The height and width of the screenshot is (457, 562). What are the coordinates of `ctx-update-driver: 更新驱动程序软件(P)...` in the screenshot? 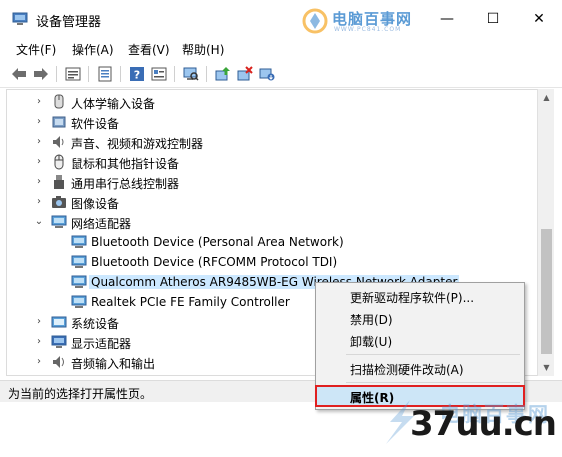 It's located at (420, 296).